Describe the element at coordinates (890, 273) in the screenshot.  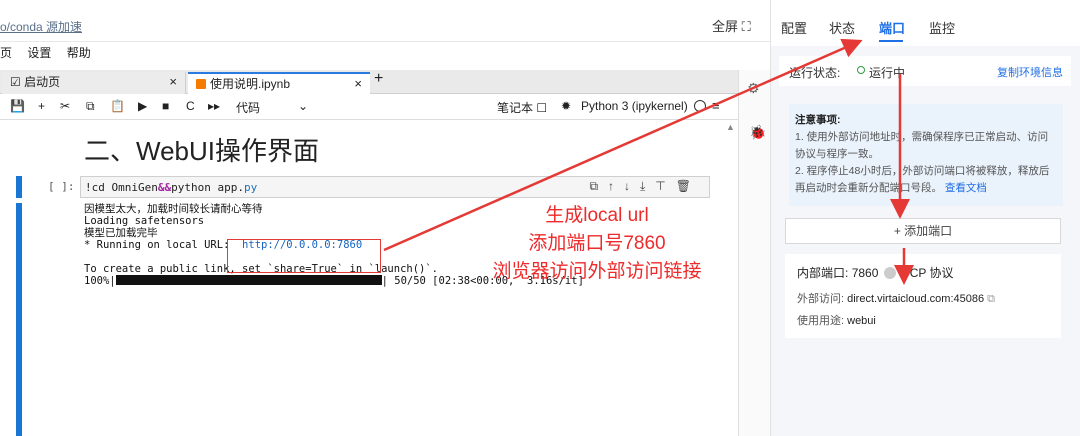
I see `port-toggle-icon` at that location.